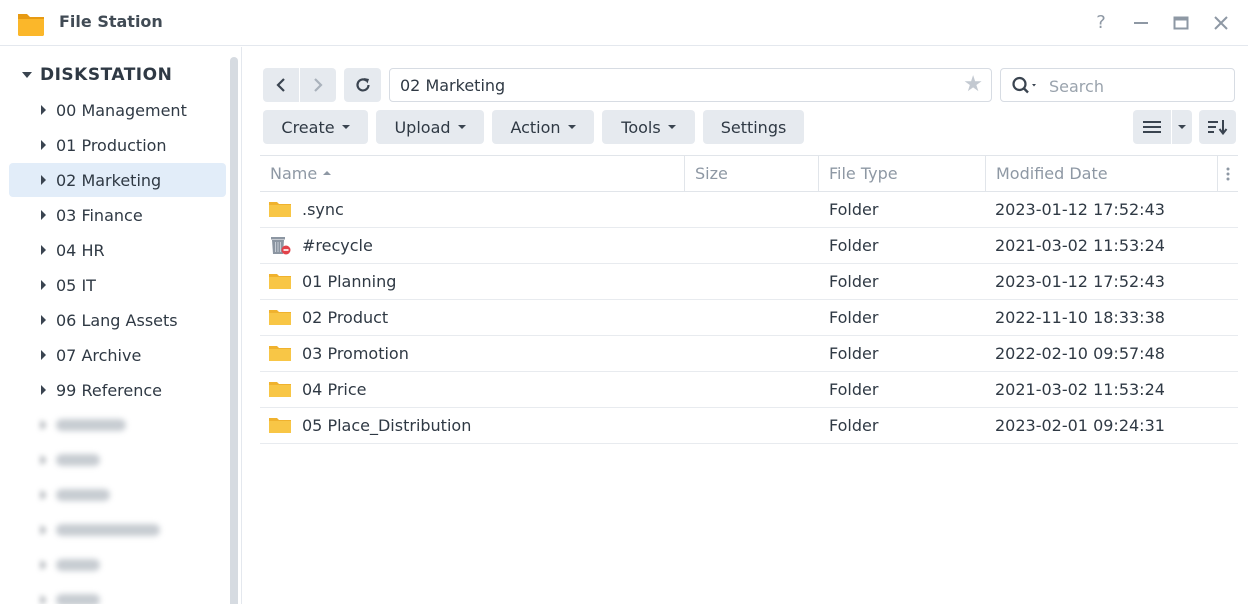 The image size is (1248, 604). What do you see at coordinates (111, 21) in the screenshot?
I see `window-title: File Station` at bounding box center [111, 21].